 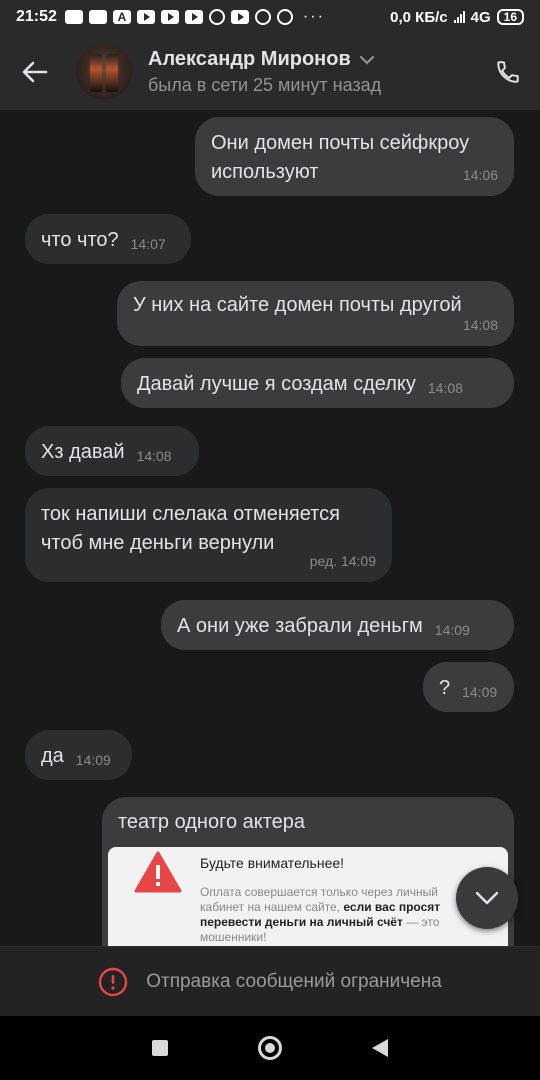 I want to click on message-bubble: что что? 14:07, so click(x=108, y=239).